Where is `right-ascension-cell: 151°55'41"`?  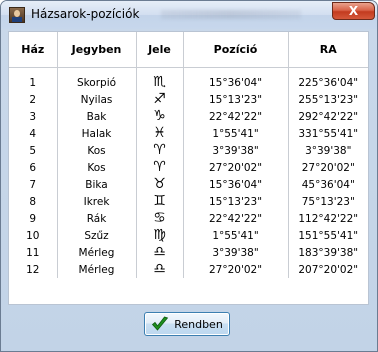 right-ascension-cell: 151°55'41" is located at coordinates (328, 235).